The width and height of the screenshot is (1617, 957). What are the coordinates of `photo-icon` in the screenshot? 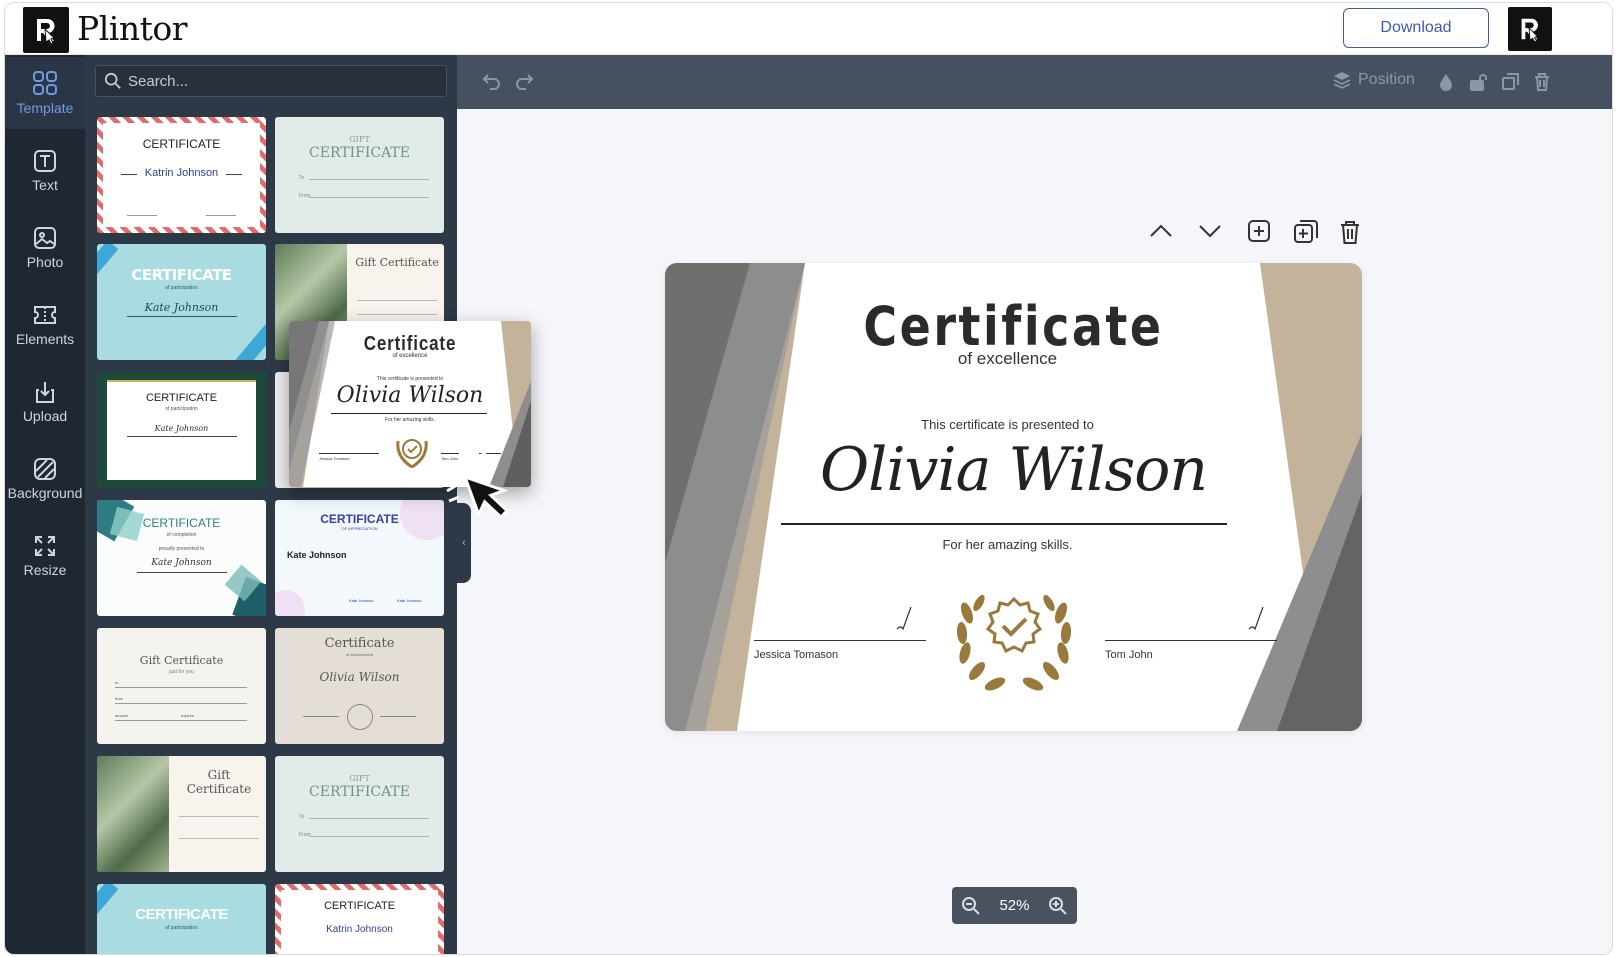 It's located at (45, 238).